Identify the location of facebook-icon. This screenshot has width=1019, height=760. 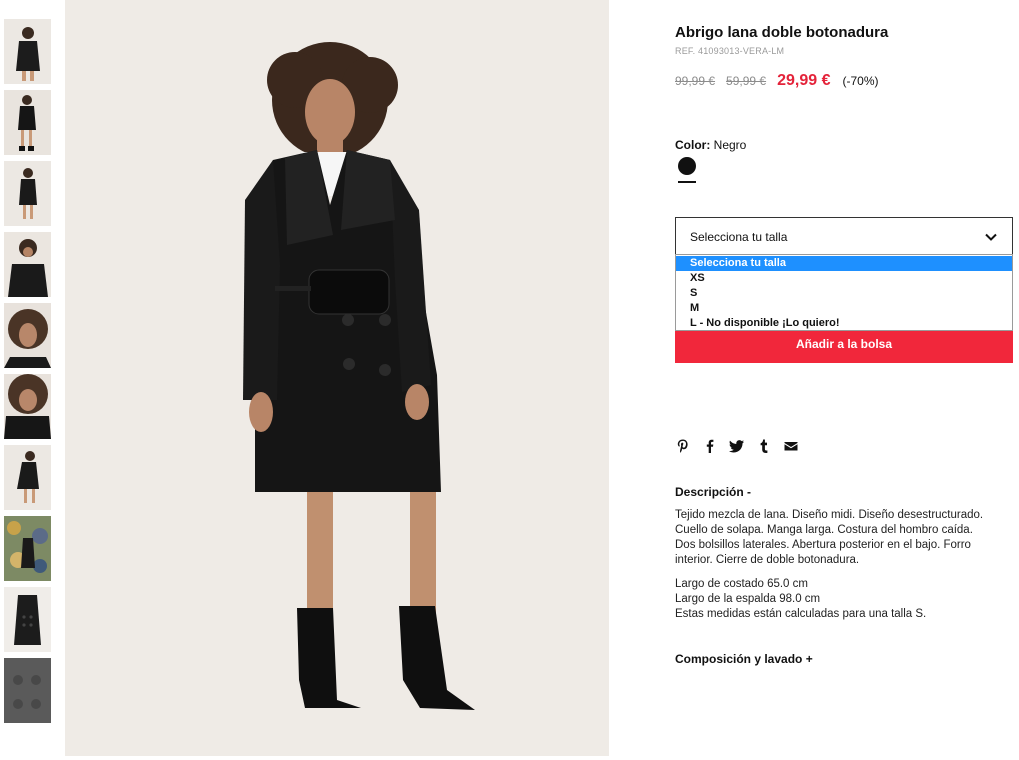
(710, 446).